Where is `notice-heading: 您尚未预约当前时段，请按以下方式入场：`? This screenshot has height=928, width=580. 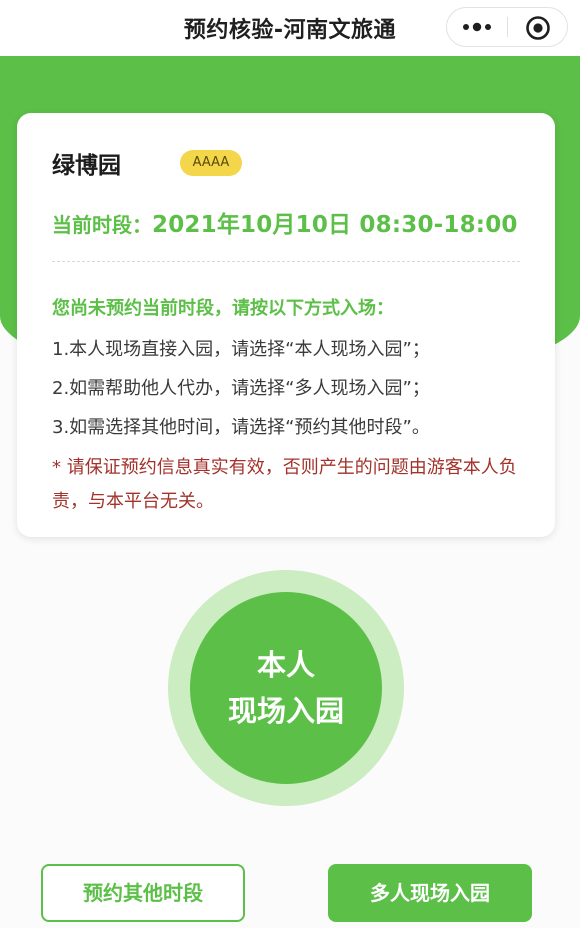
notice-heading: 您尚未预约当前时段，请按以下方式入场： is located at coordinates (223, 308).